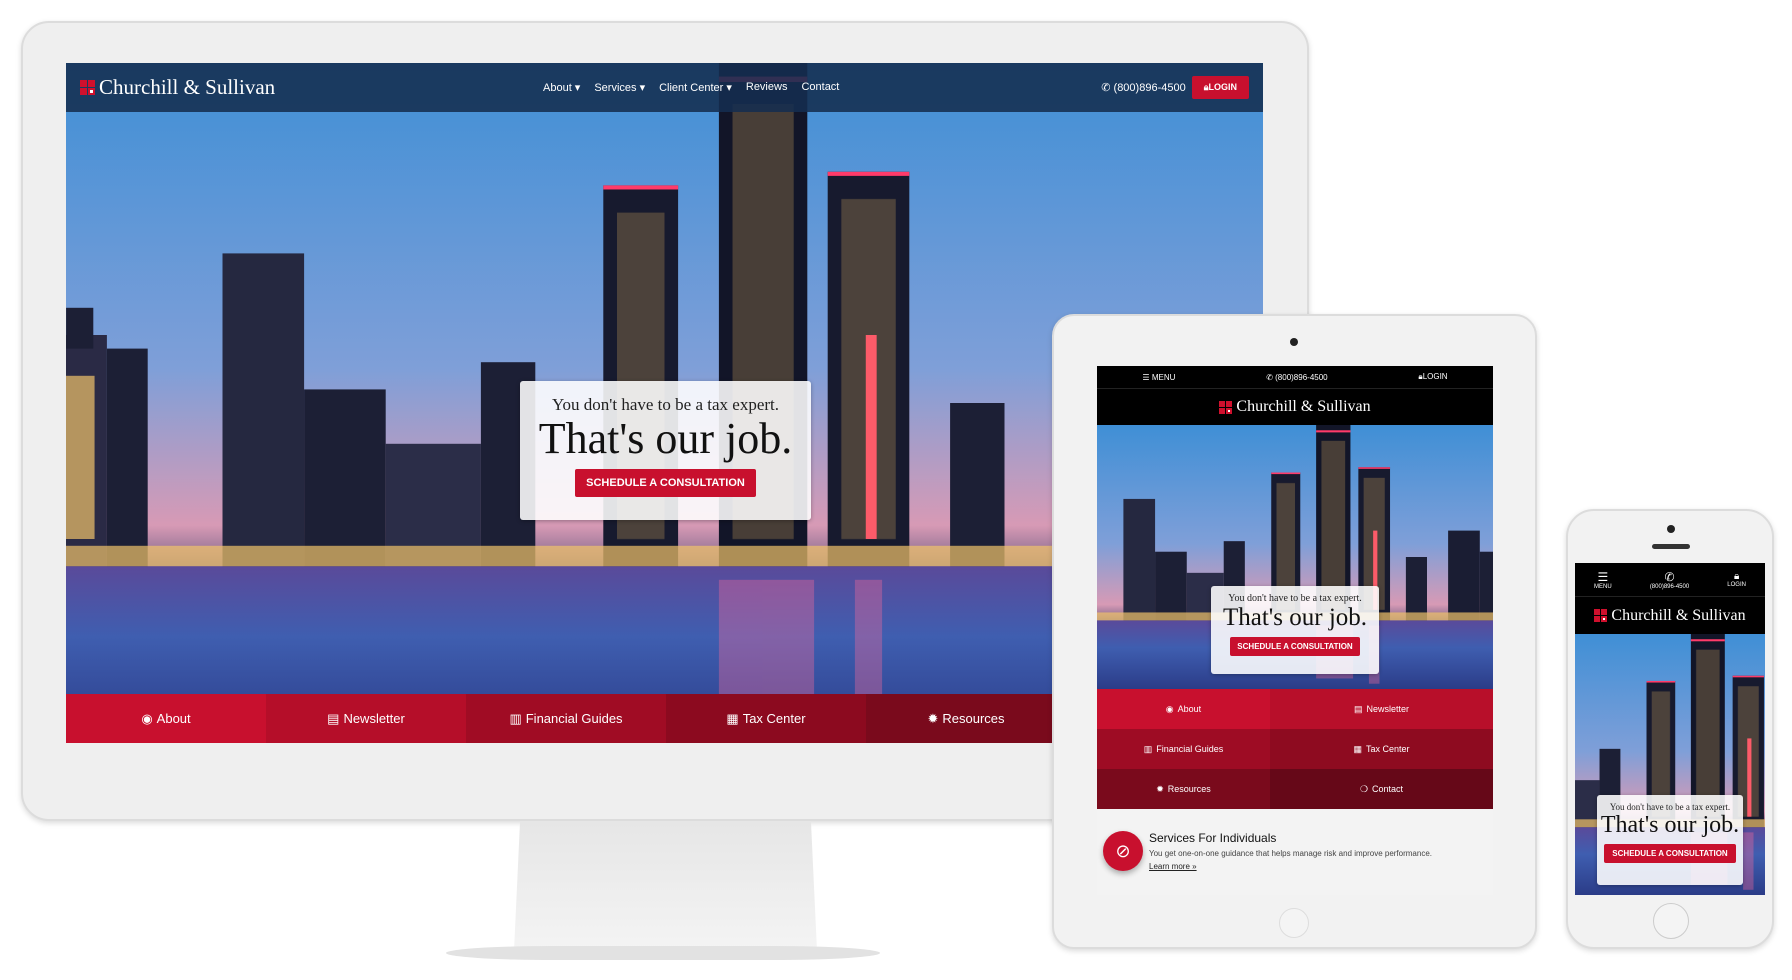 The width and height of the screenshot is (1792, 980). I want to click on monitor-stand, so click(665, 886).